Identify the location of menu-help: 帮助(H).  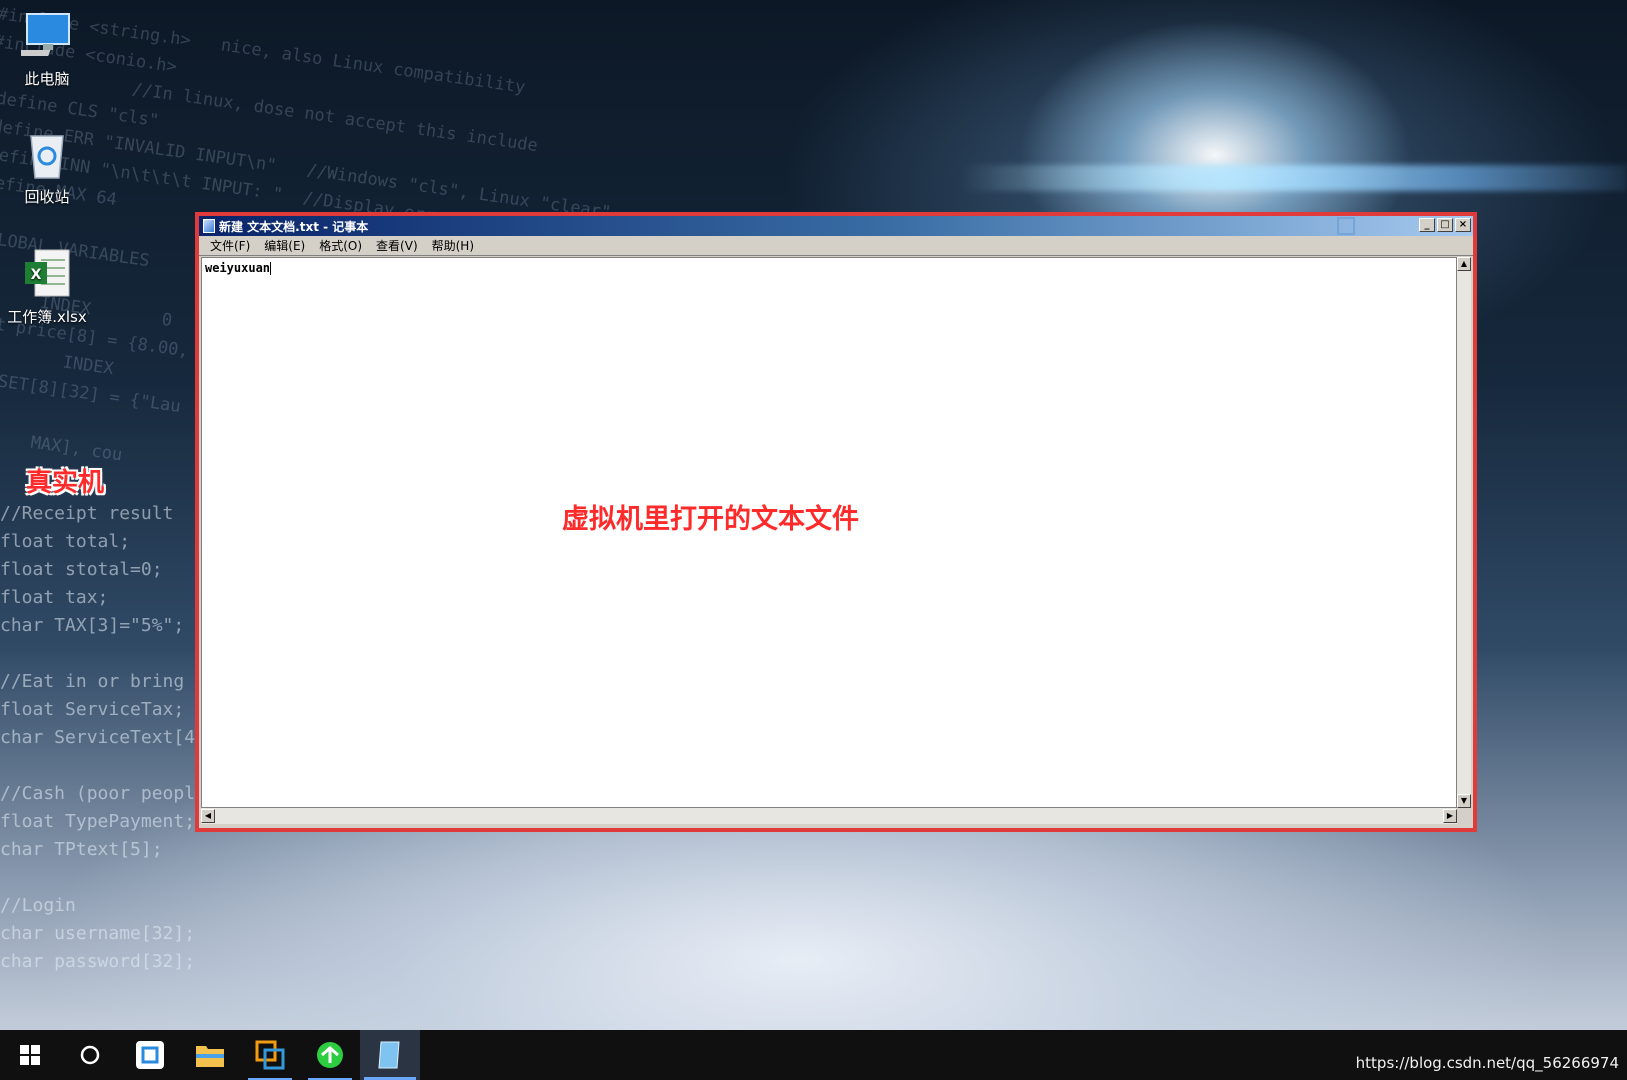
(453, 245).